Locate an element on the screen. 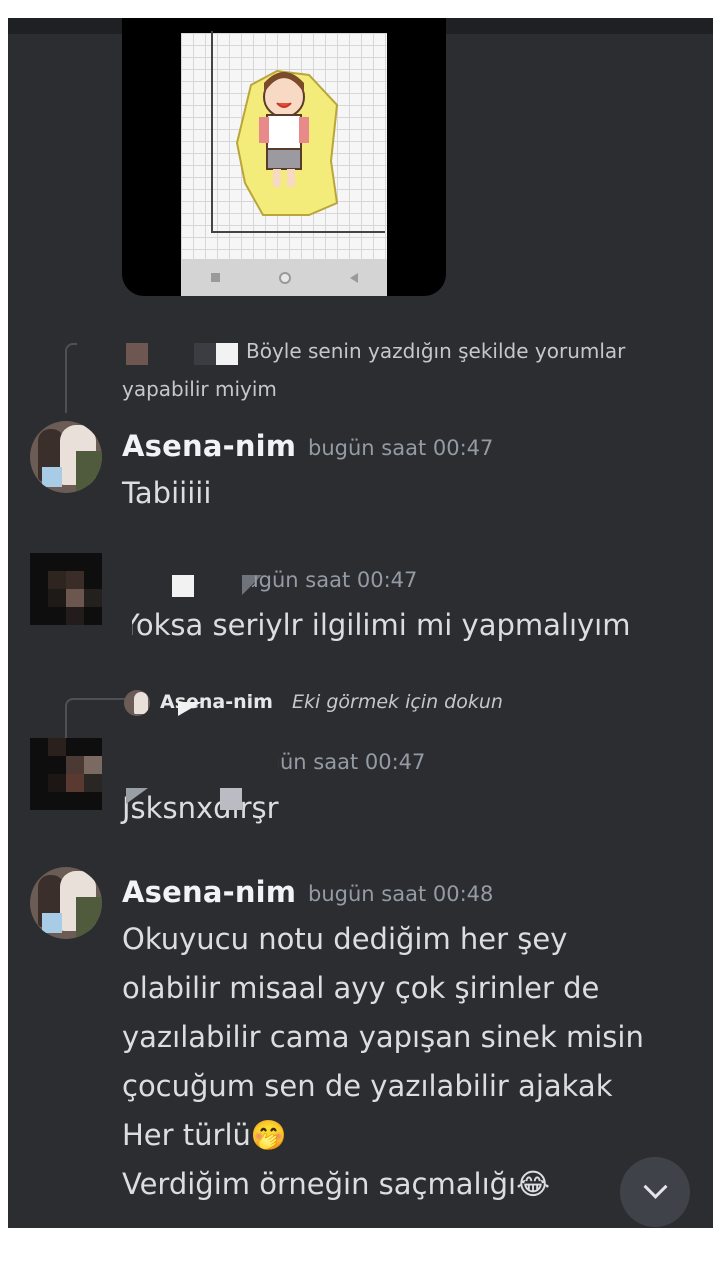 The width and height of the screenshot is (720, 1280). message-line: çocuğum sen de yazılabilir ajakak is located at coordinates (367, 1086).